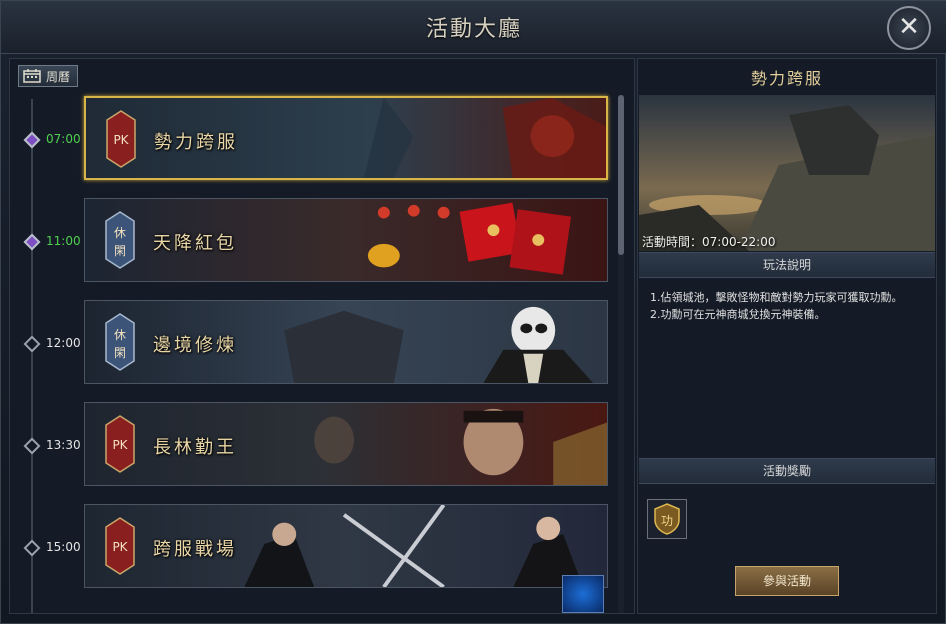 The image size is (946, 624). I want to click on time-node: 15:00, so click(54, 549).